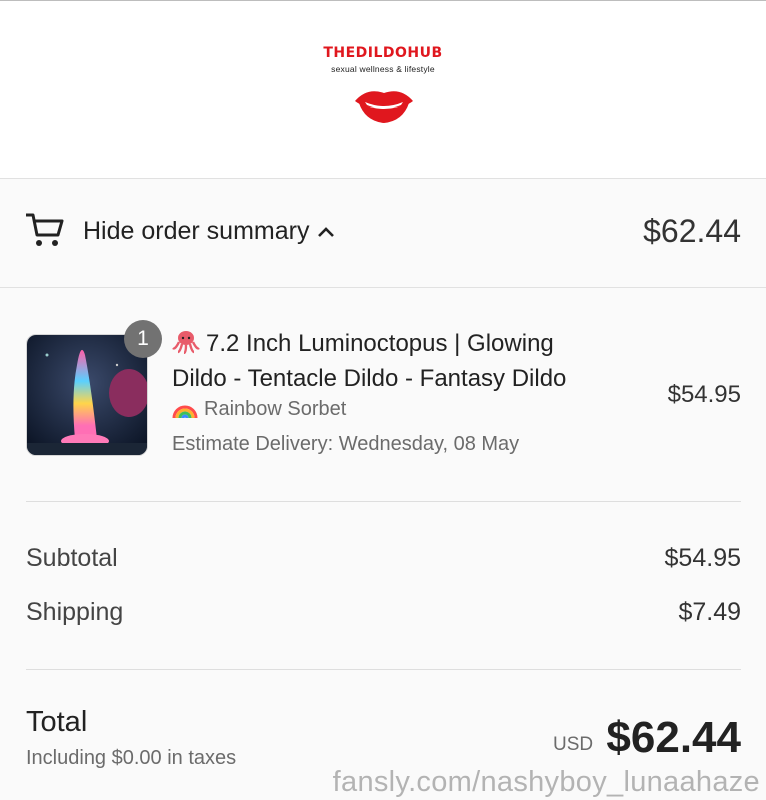 This screenshot has width=766, height=800. I want to click on order-summary-bar: Hide order summary $62.44, so click(383, 233).